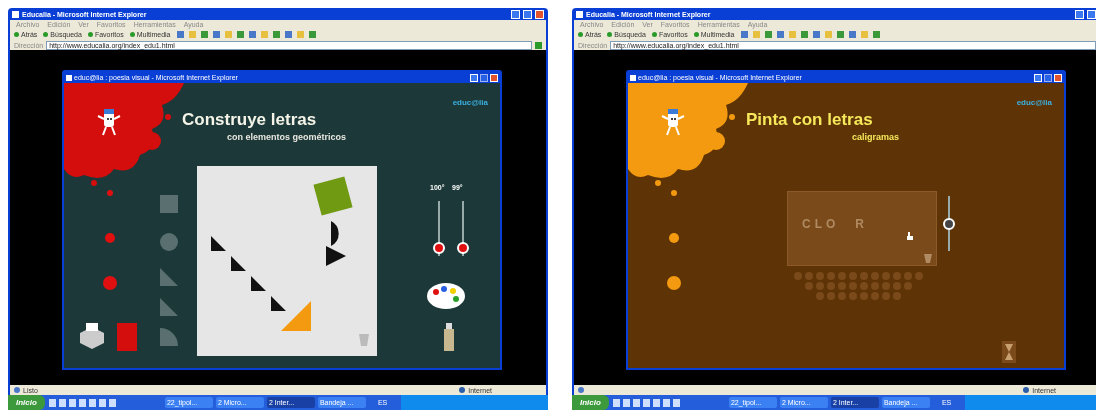 This screenshot has width=1096, height=410. What do you see at coordinates (806, 224) in the screenshot?
I see `letter: C` at bounding box center [806, 224].